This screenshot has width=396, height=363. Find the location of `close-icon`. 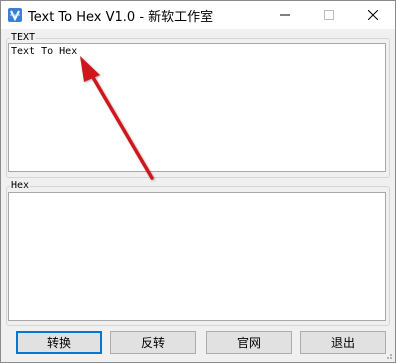

close-icon is located at coordinates (373, 15).